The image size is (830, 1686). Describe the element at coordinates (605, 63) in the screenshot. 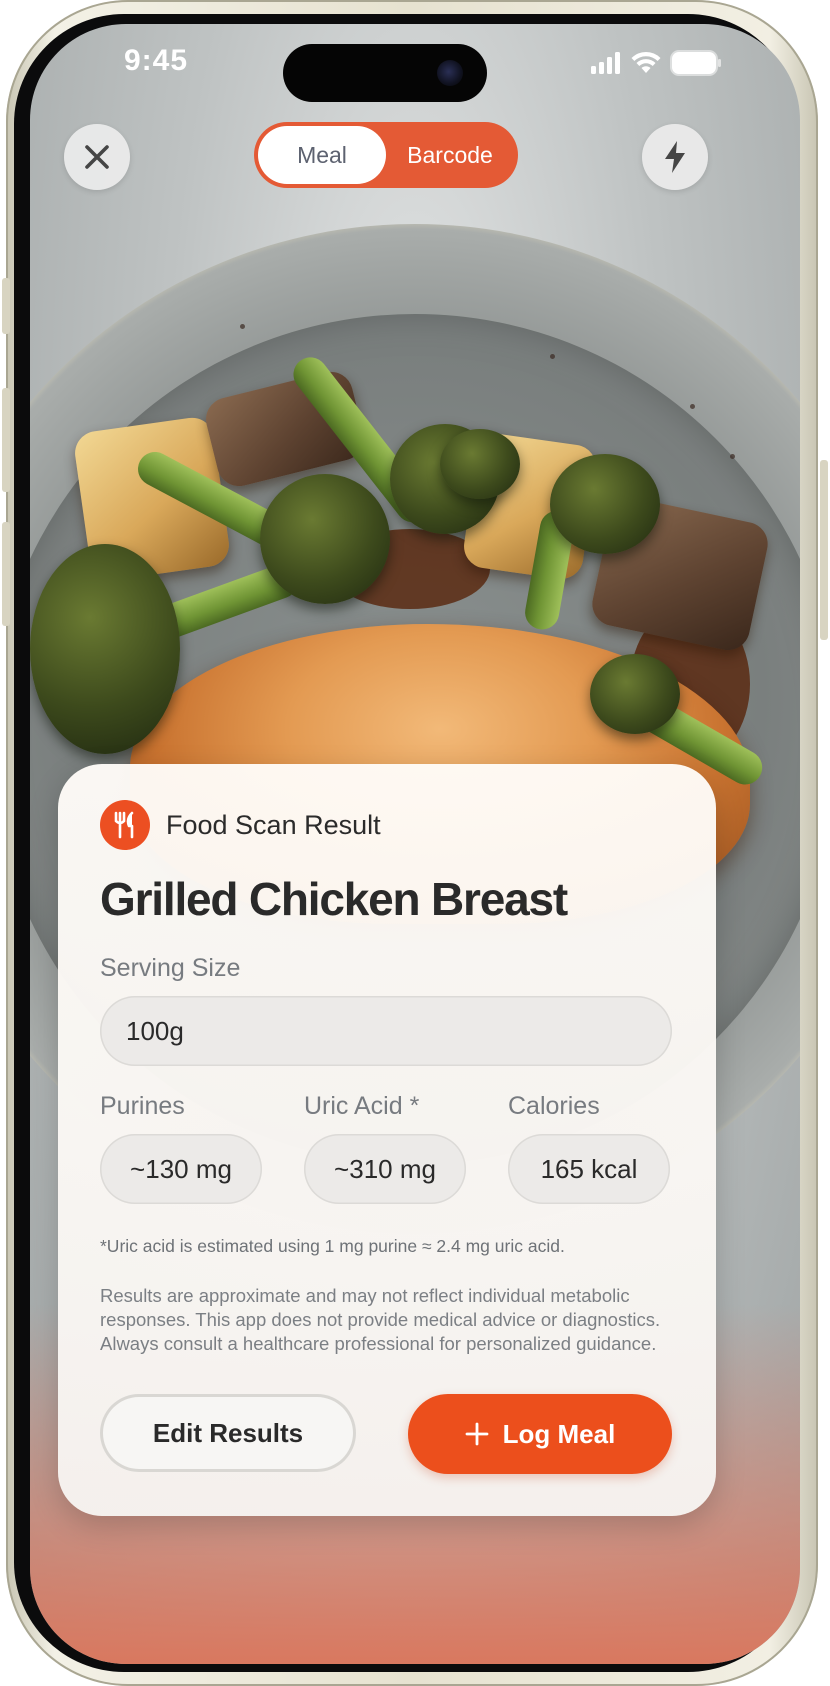

I see `cellular-signal-icon` at that location.